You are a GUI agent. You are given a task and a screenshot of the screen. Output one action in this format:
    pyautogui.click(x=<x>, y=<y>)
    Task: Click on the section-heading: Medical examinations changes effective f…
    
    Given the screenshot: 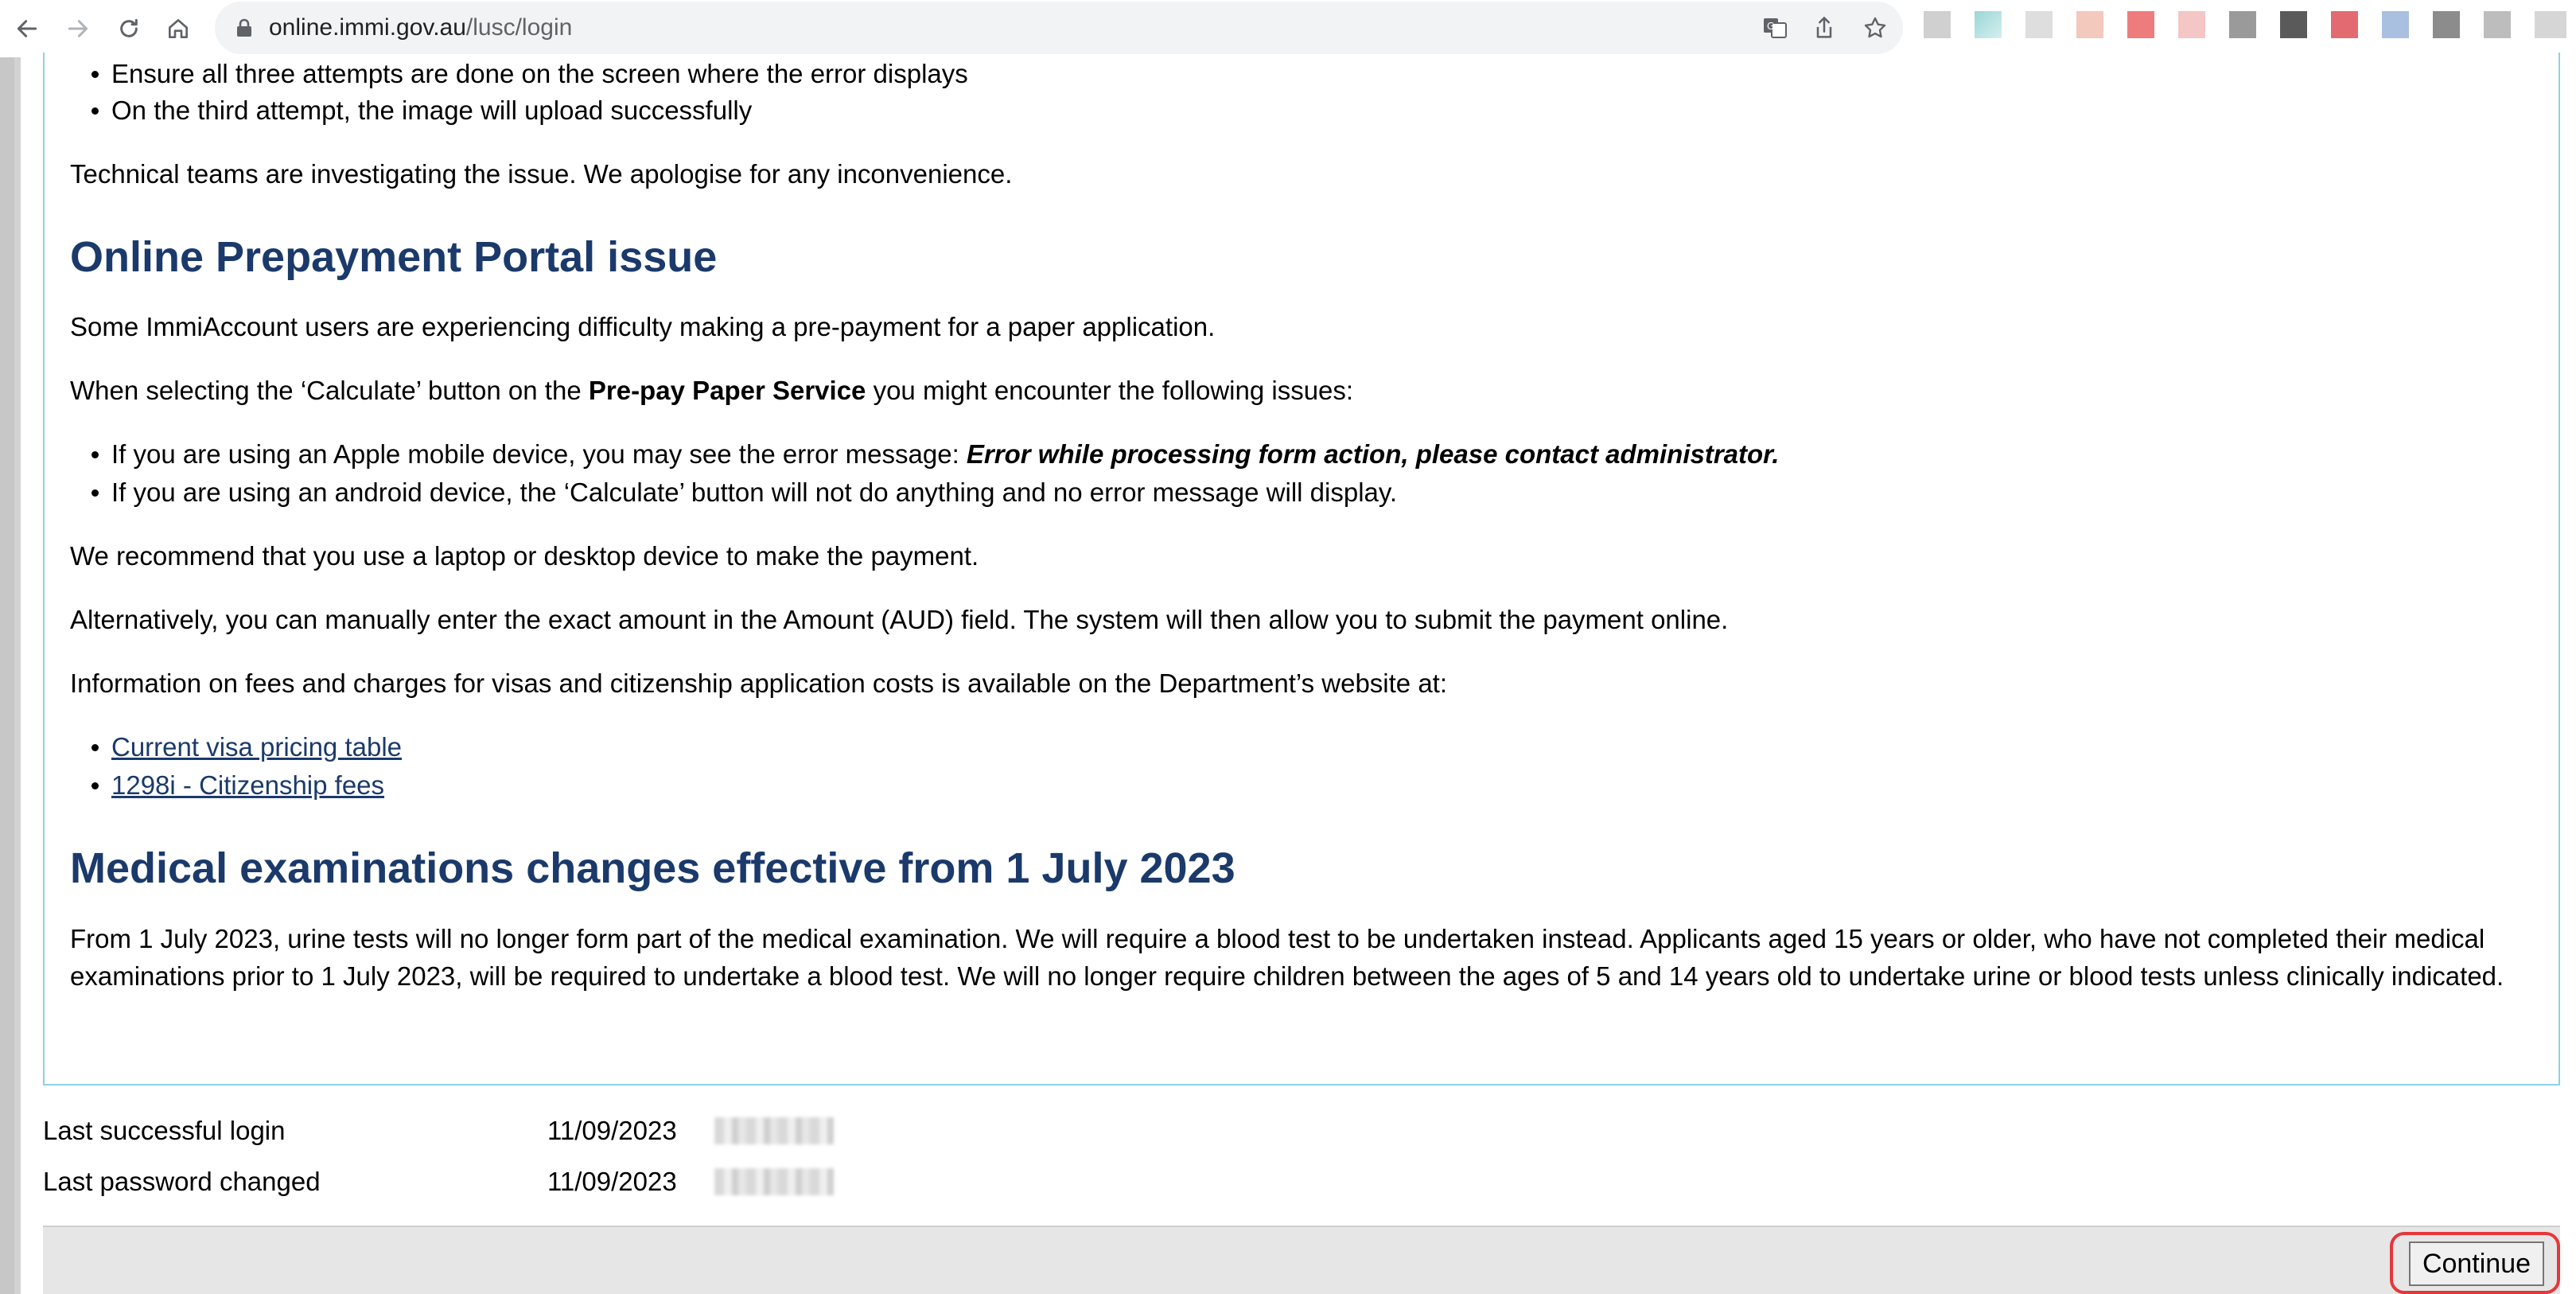 What is the action you would take?
    pyautogui.click(x=652, y=868)
    